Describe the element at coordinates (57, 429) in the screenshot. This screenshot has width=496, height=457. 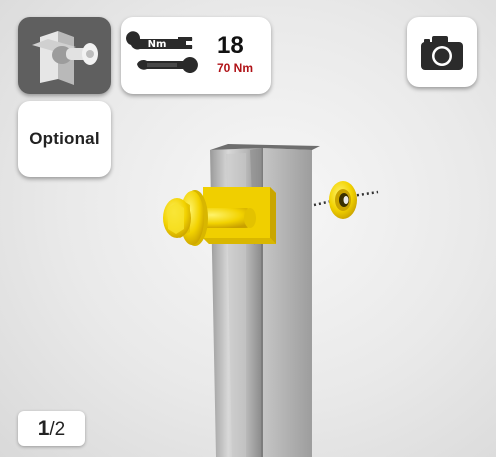
I see `page-total: /2` at that location.